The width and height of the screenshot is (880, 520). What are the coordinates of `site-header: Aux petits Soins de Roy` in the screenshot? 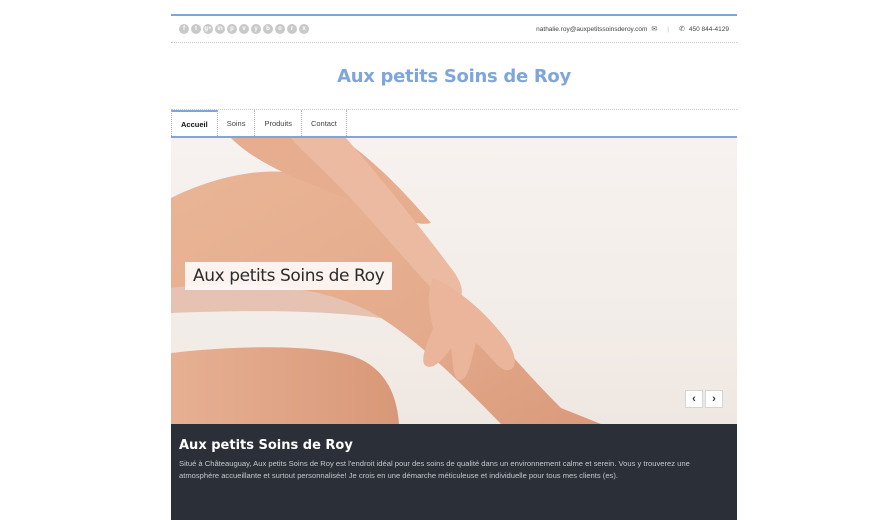 It's located at (454, 76).